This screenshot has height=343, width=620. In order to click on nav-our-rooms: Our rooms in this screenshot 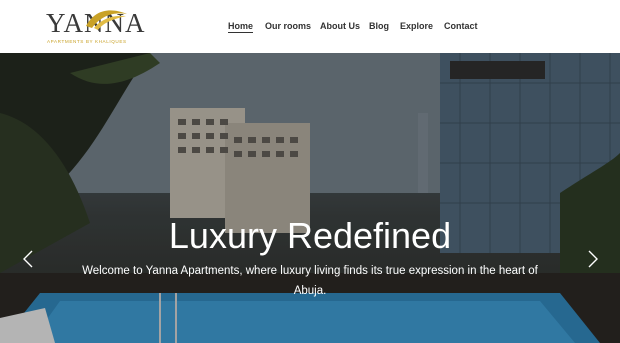, I will do `click(288, 26)`.